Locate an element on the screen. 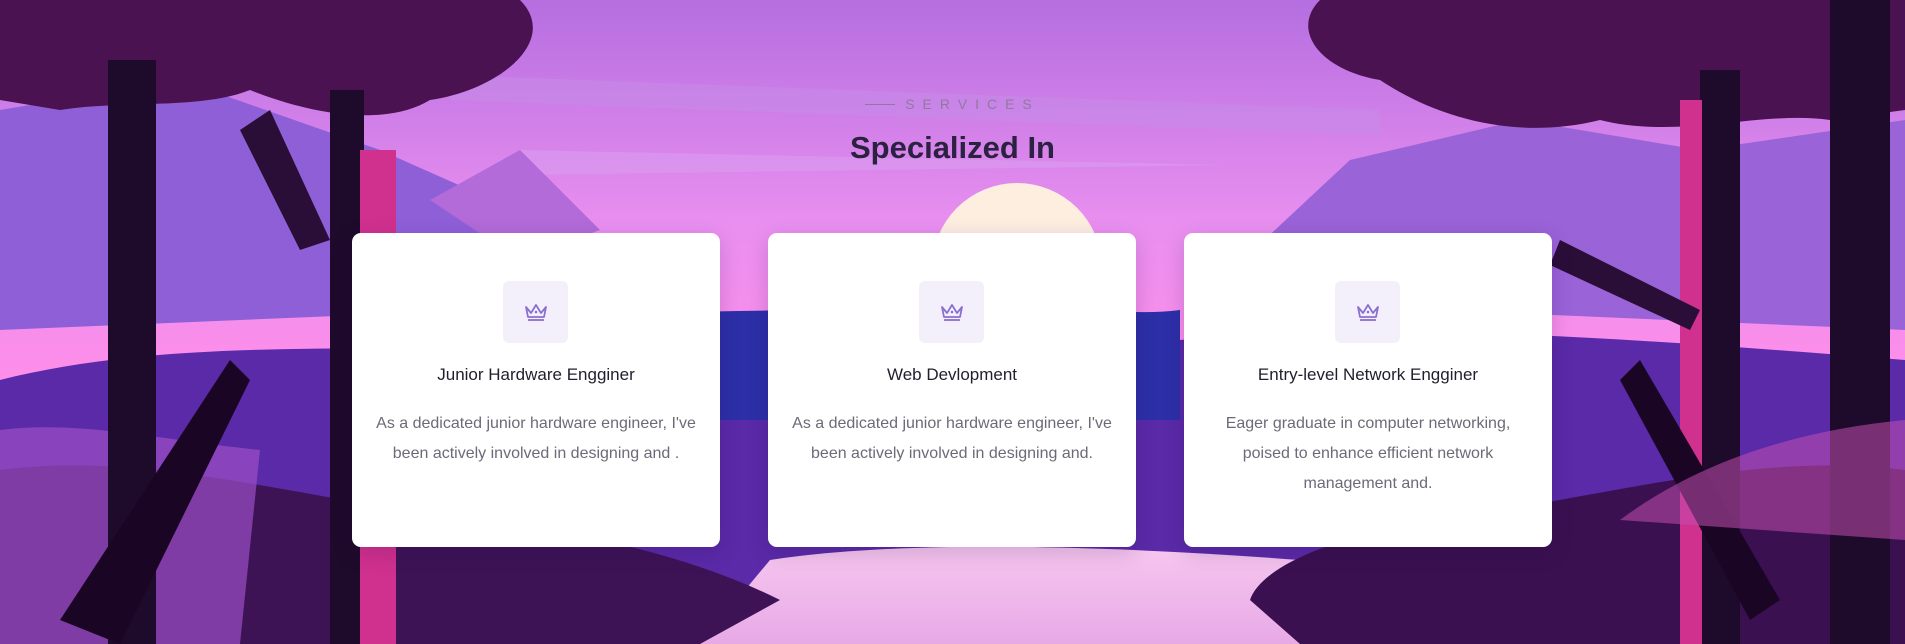  kicker-text: SERVICES is located at coordinates (972, 104).